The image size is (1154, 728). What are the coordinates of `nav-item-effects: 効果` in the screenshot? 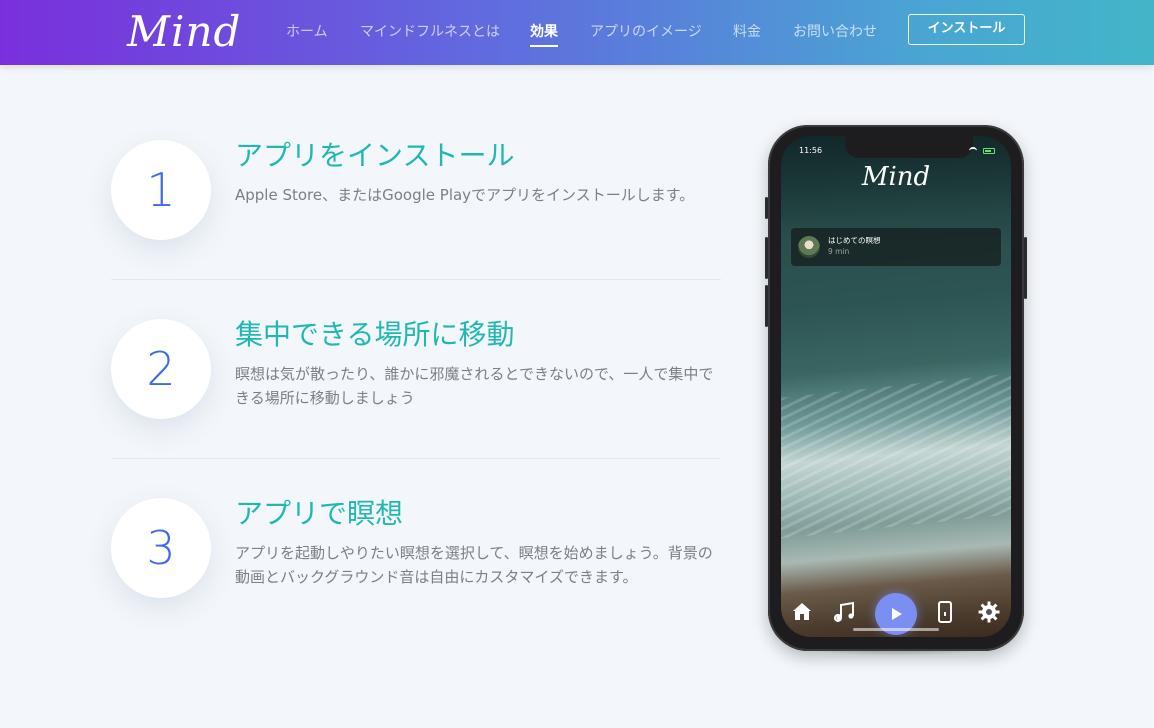 It's located at (544, 34).